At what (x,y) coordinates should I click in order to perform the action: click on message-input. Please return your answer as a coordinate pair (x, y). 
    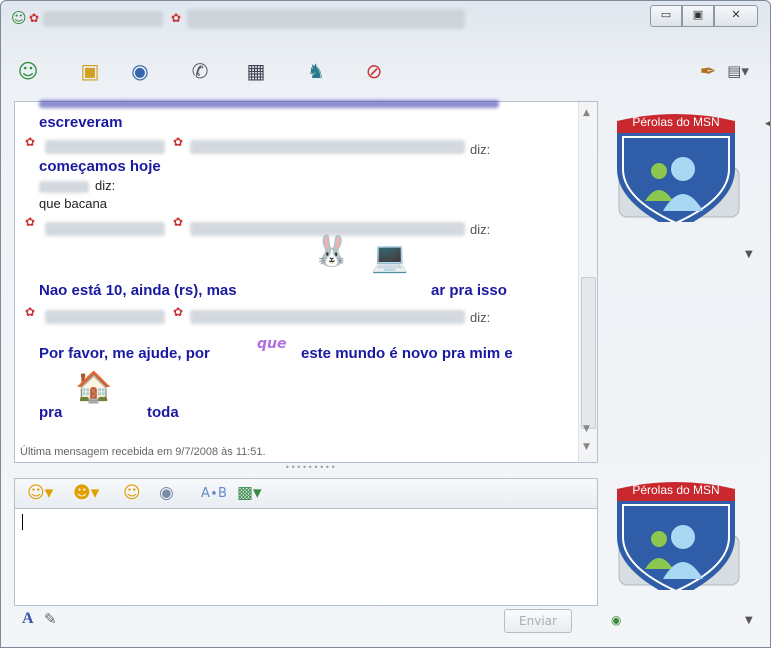
    Looking at the image, I should click on (306, 557).